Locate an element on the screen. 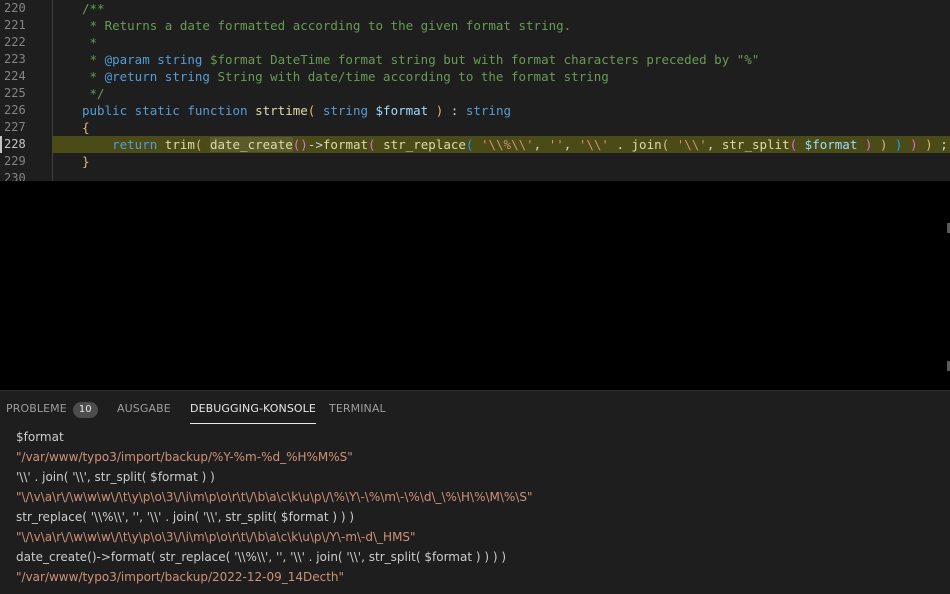  line-number: 226 is located at coordinates (15, 110).